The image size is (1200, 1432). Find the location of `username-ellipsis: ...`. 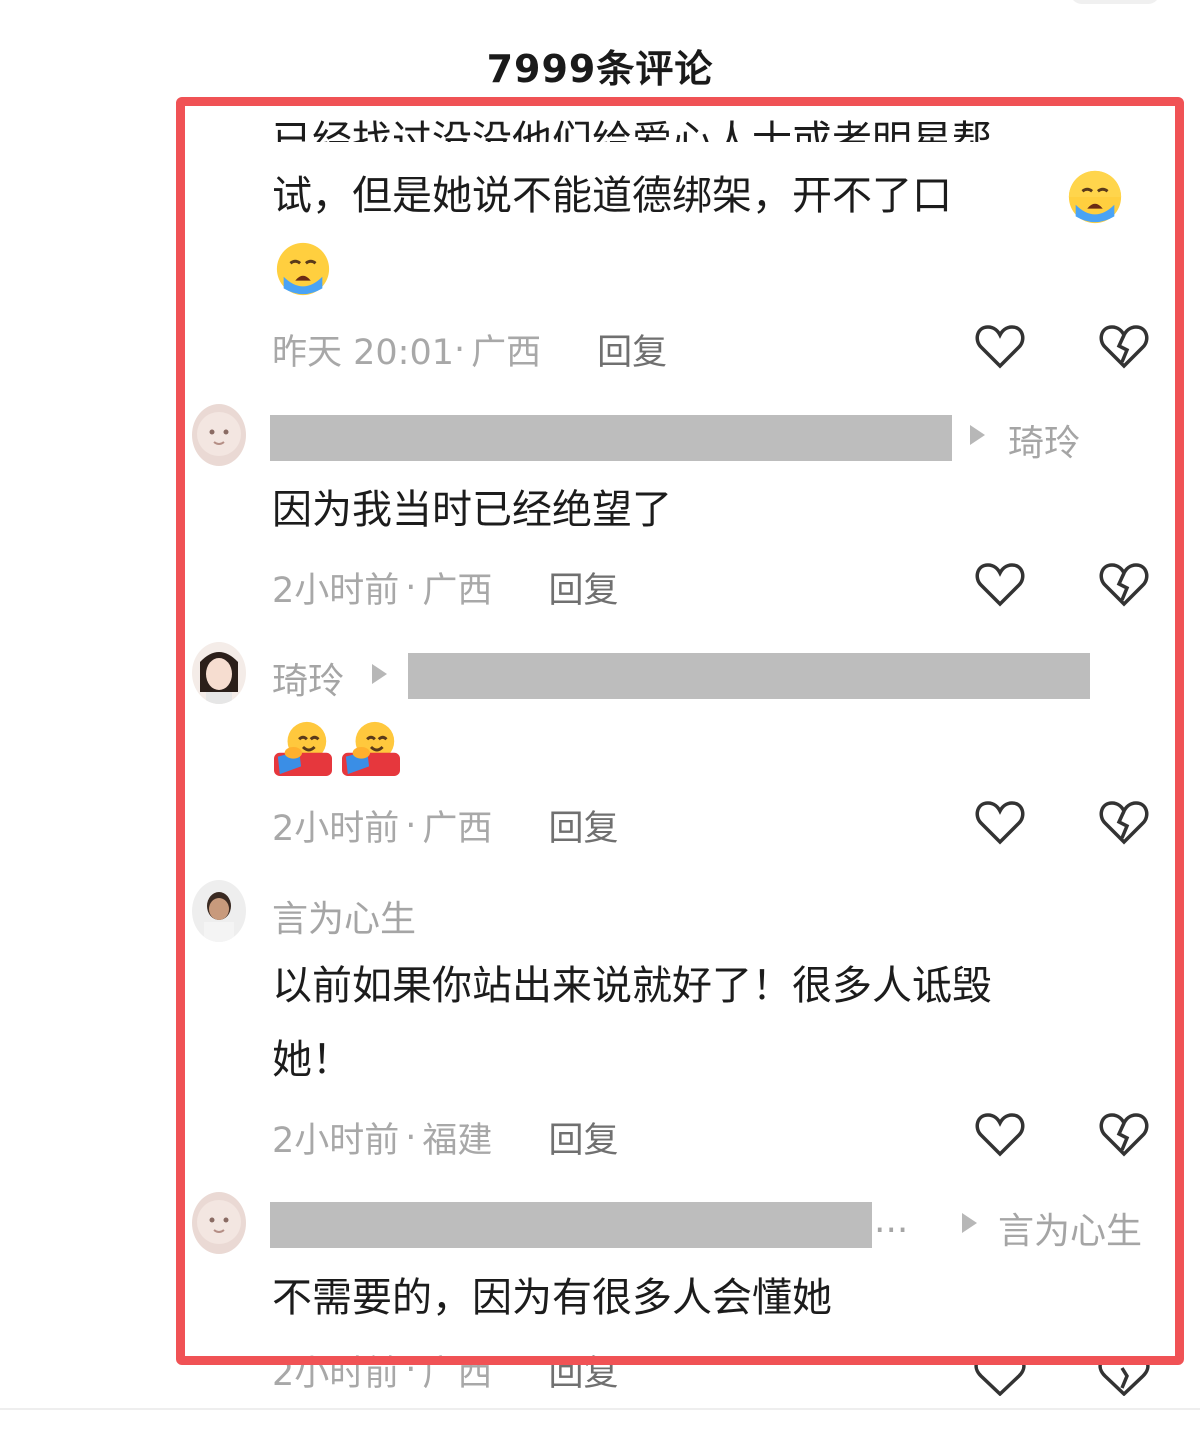

username-ellipsis: ... is located at coordinates (891, 1220).